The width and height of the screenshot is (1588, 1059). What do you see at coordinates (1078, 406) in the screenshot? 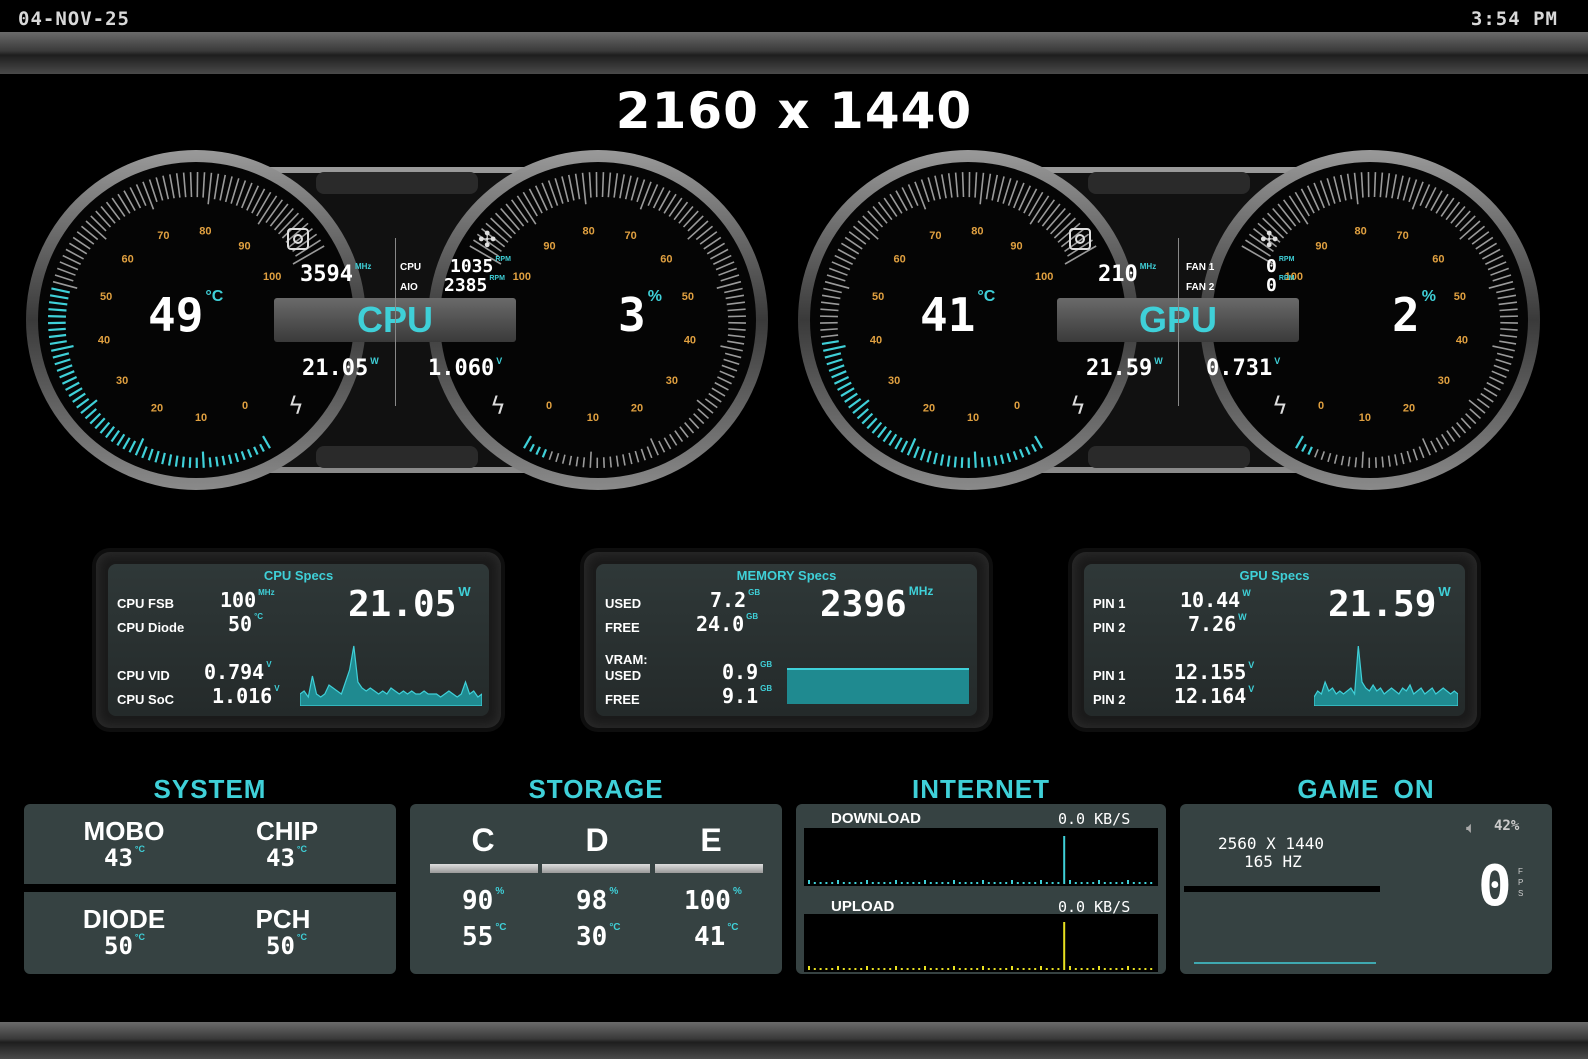
I see `bolt-icon: ϟ` at bounding box center [1078, 406].